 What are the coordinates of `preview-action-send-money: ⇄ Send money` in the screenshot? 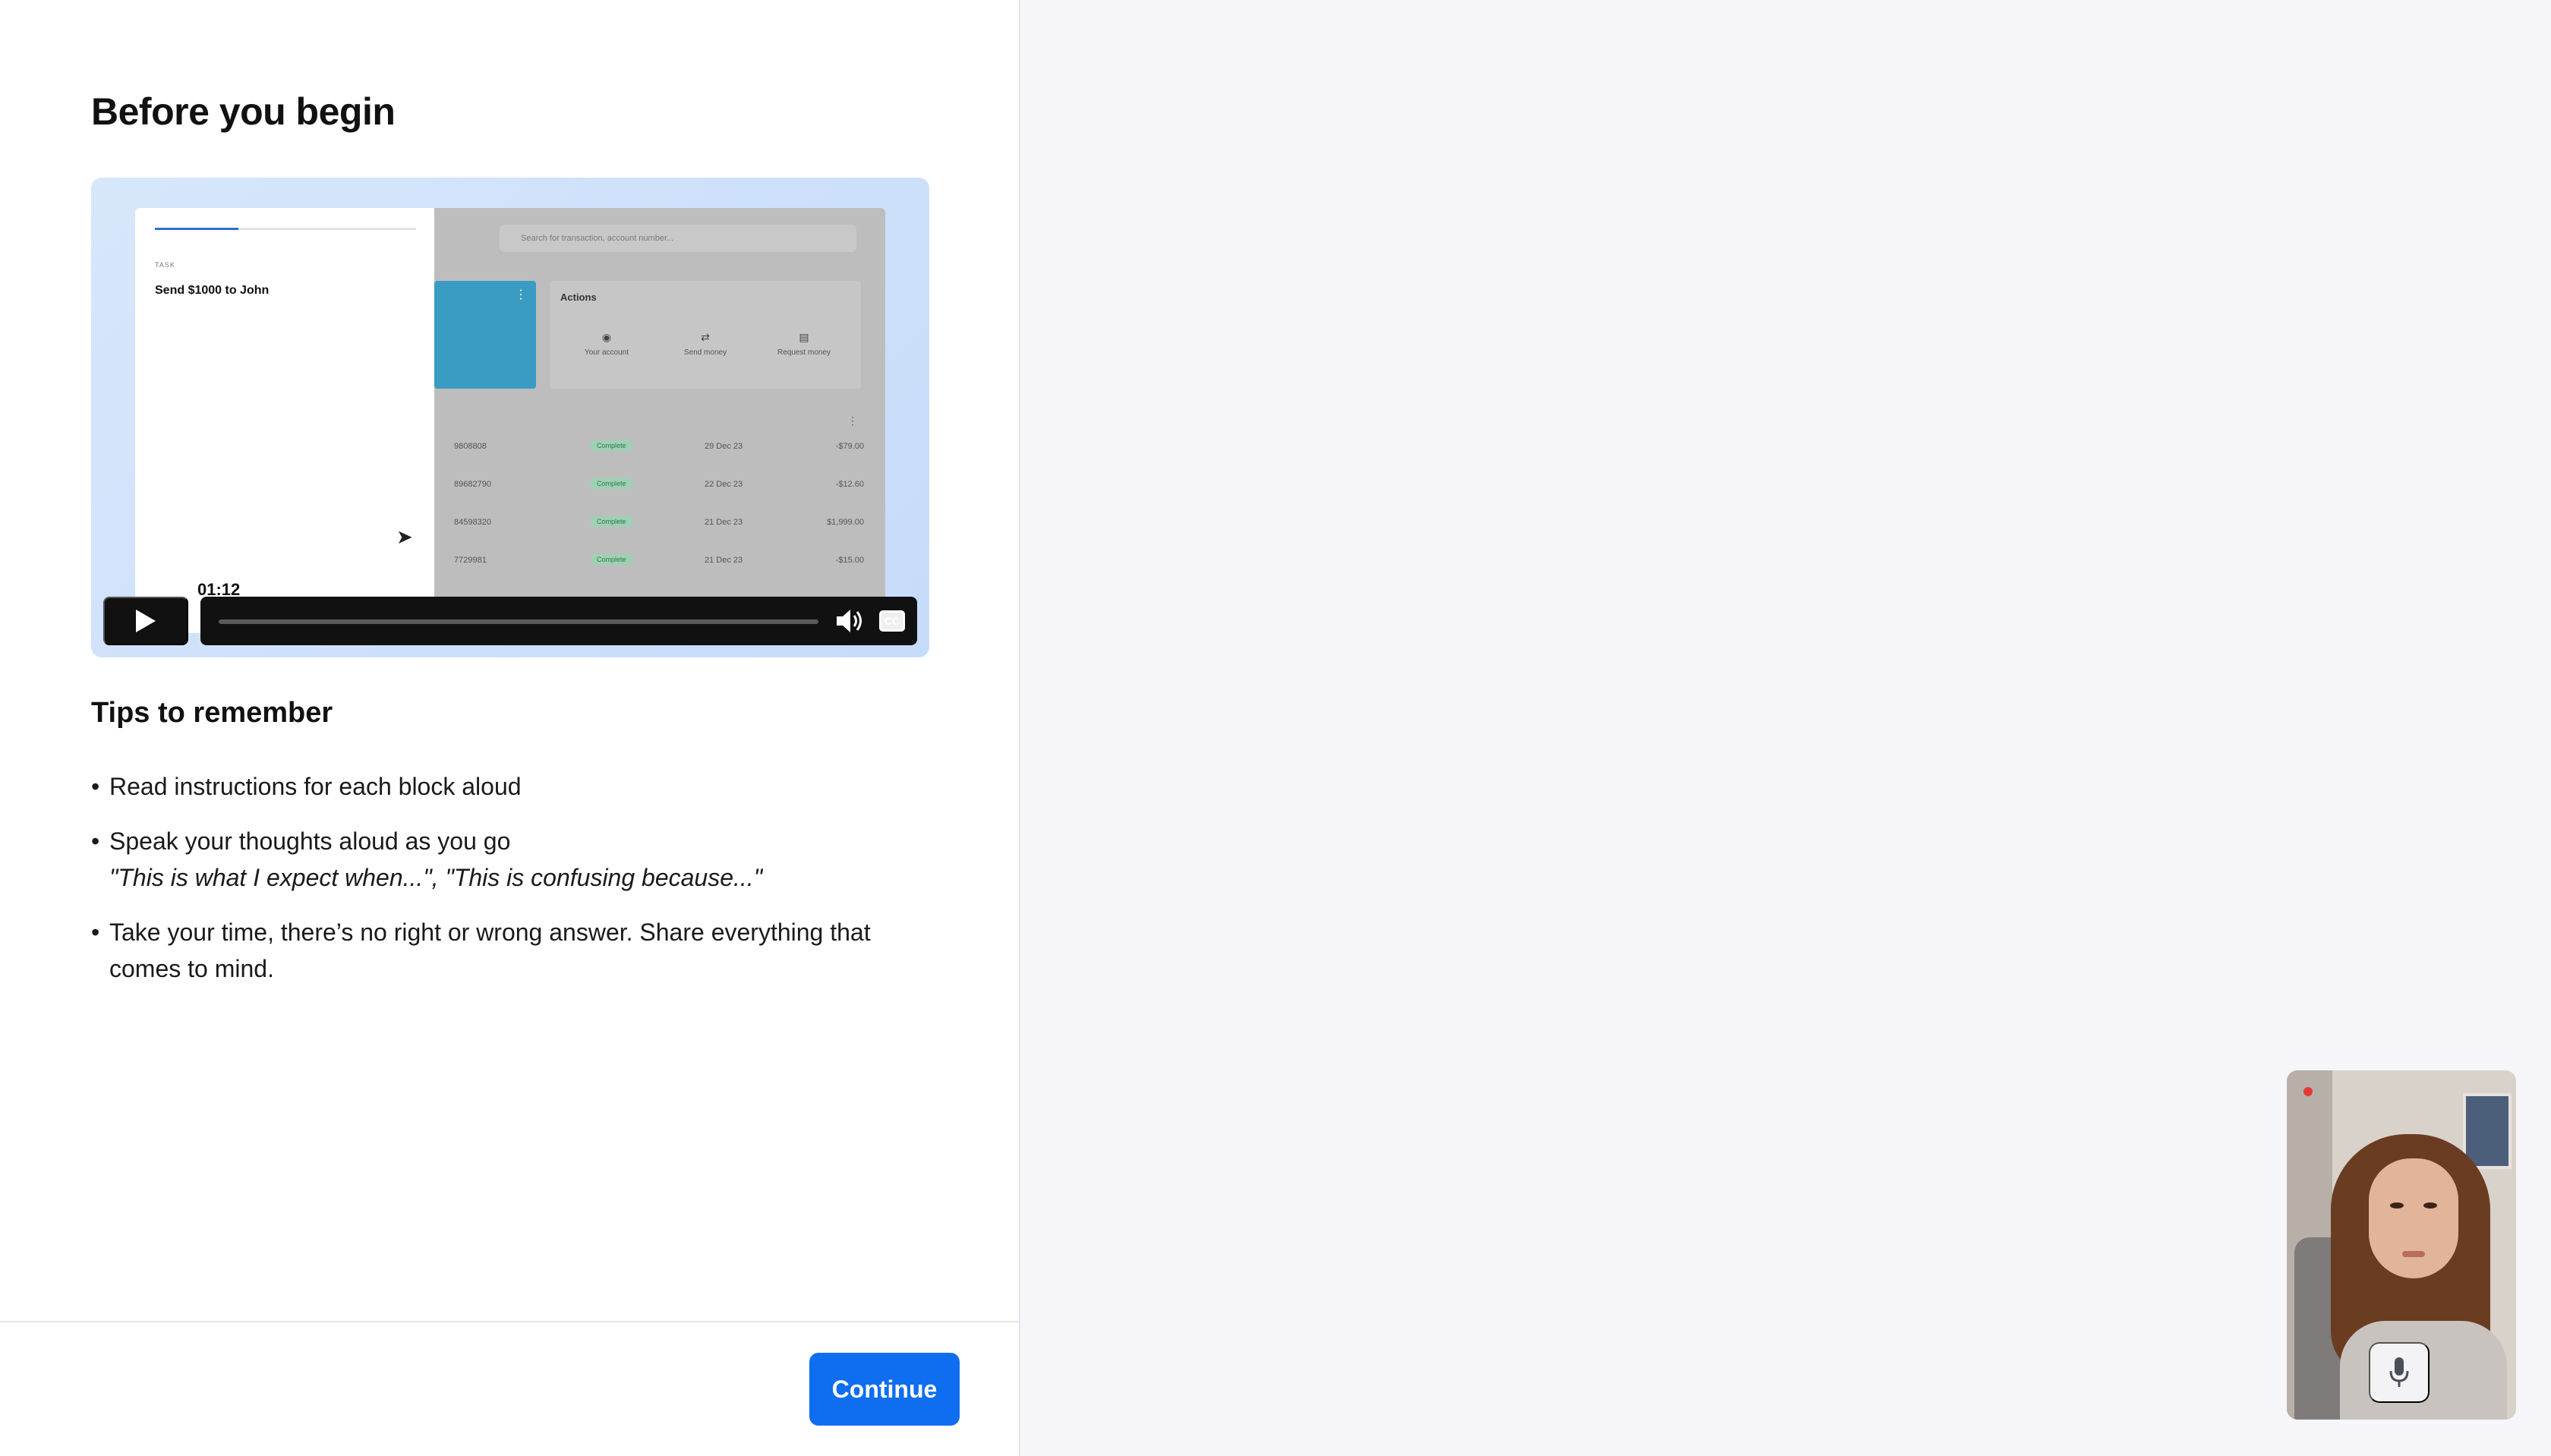 It's located at (705, 344).